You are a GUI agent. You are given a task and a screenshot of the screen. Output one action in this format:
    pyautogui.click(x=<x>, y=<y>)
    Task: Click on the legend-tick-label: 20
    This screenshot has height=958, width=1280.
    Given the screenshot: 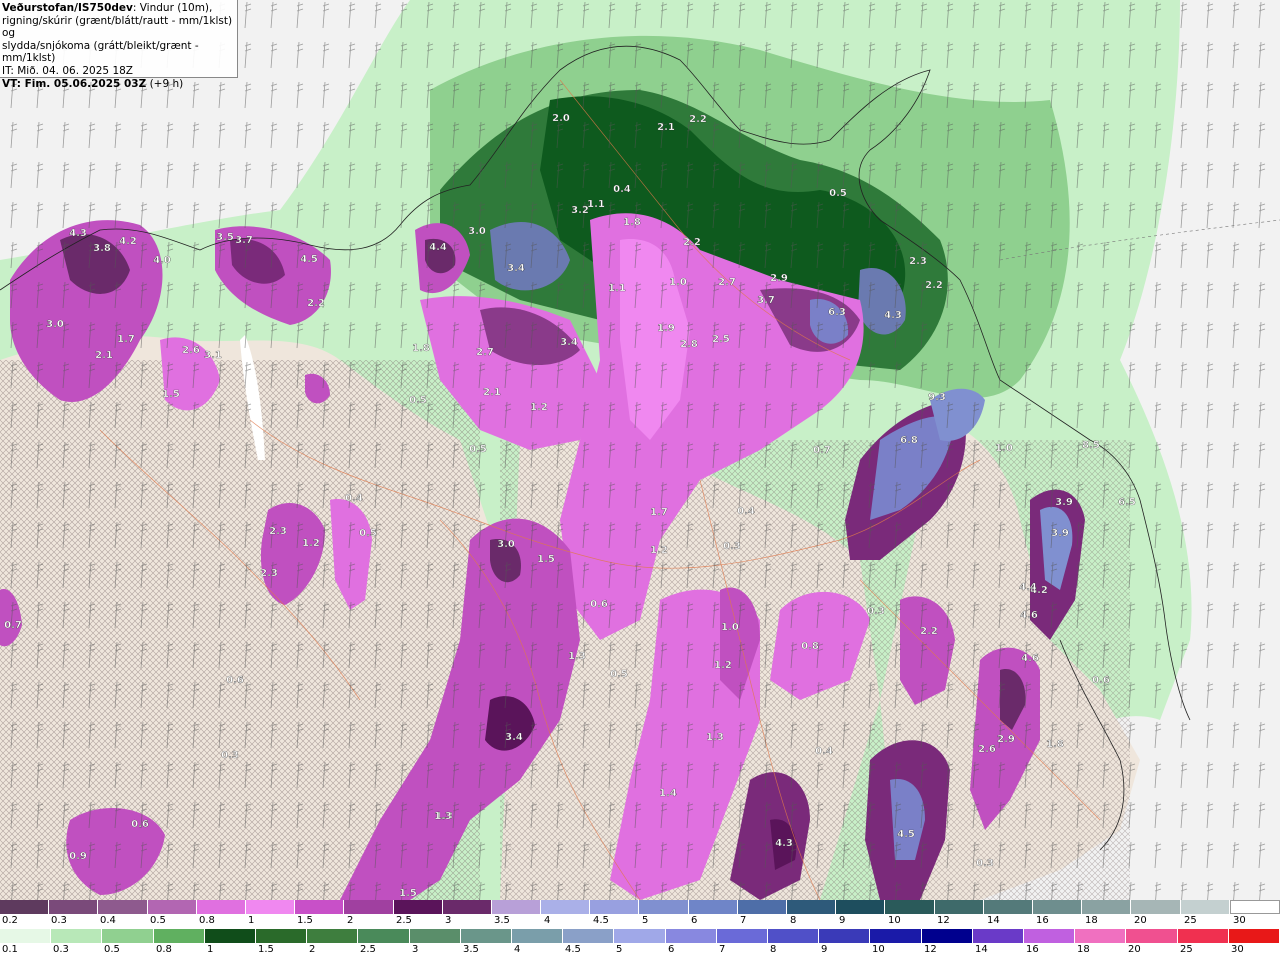 What is the action you would take?
    pyautogui.click(x=1134, y=949)
    